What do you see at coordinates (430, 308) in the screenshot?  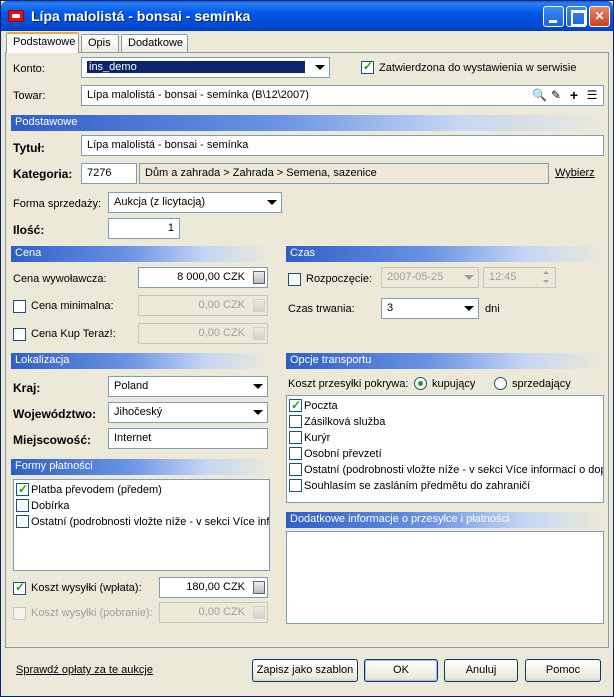 I see `duration-select: 3` at bounding box center [430, 308].